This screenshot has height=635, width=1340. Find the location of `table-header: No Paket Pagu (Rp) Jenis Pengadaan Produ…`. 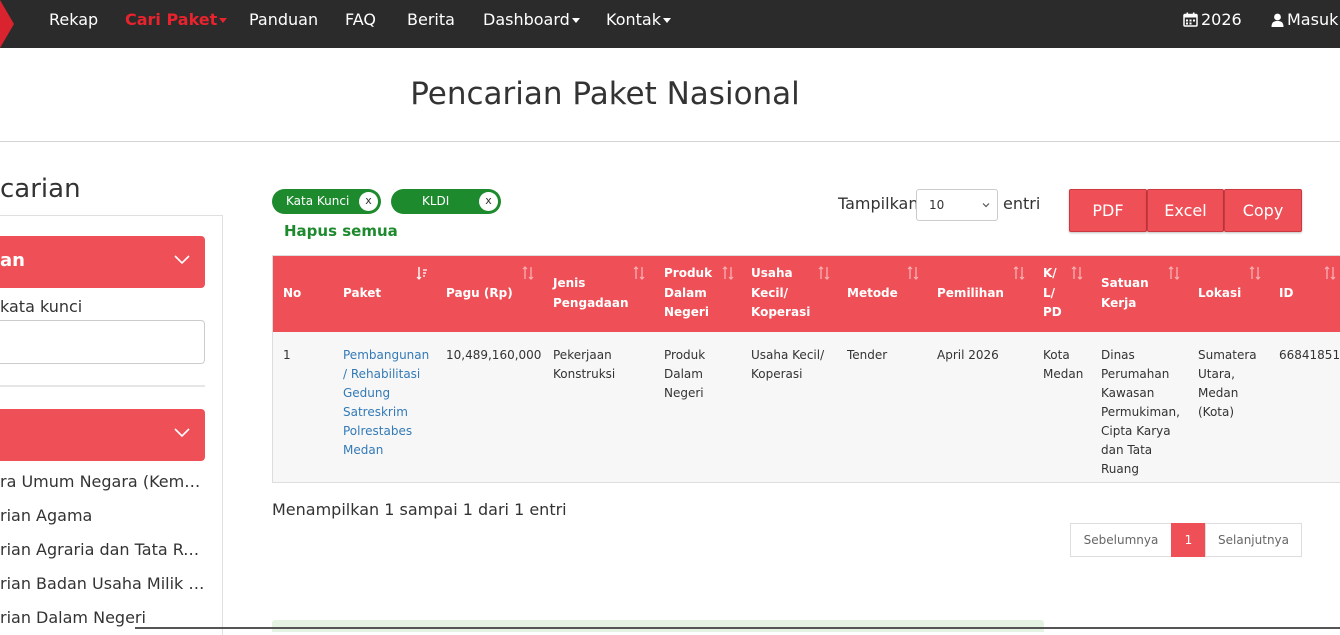

table-header: No Paket Pagu (Rp) Jenis Pengadaan Produ… is located at coordinates (806, 294).